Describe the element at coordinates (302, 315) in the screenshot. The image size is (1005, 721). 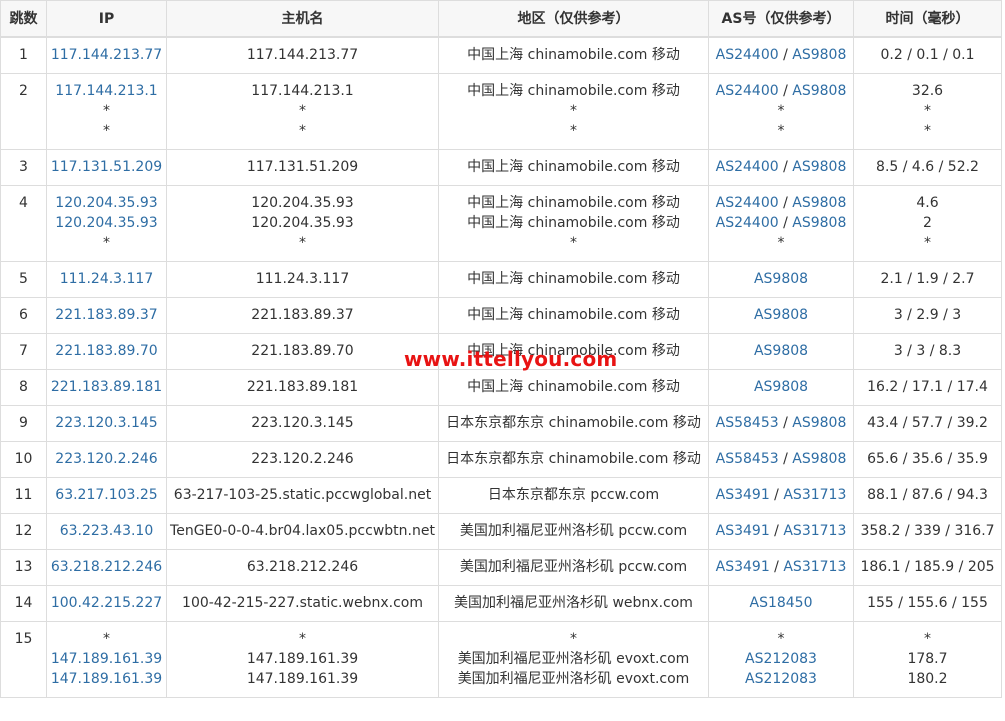
I see `host-cell: 221.183.89.37` at that location.